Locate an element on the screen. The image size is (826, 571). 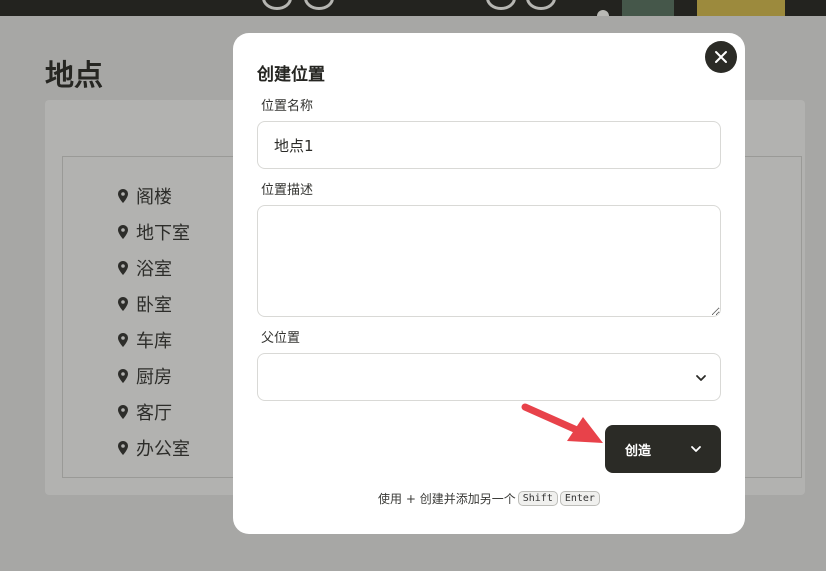
location-label: 浴室 is located at coordinates (154, 269).